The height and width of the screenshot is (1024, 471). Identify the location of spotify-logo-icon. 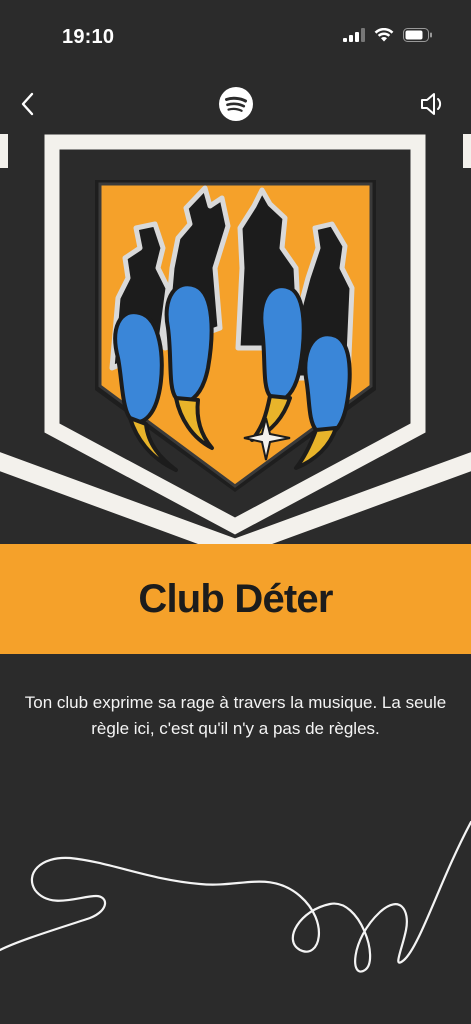
(236, 104).